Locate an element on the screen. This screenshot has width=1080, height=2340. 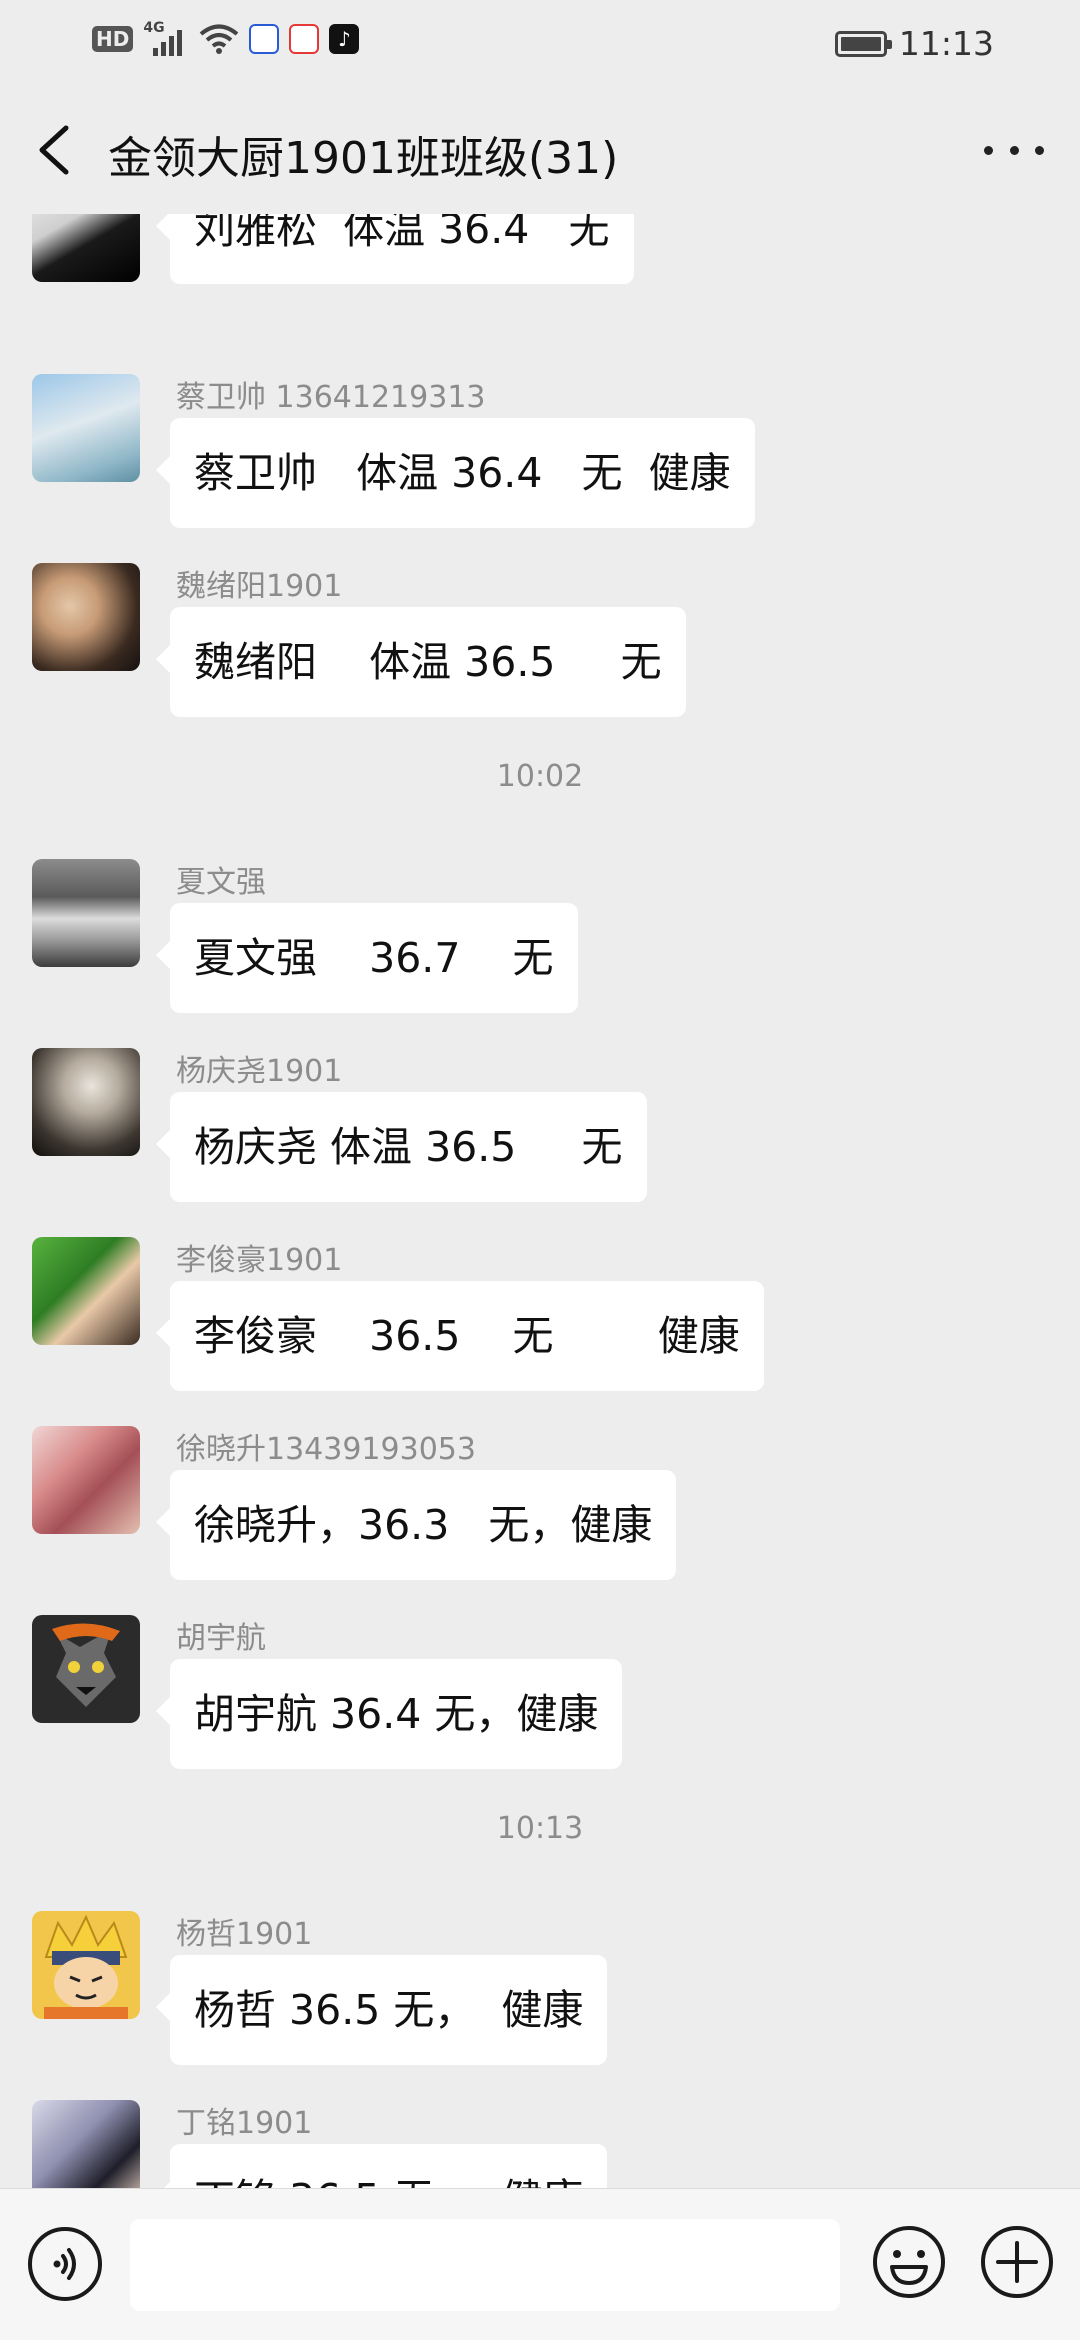
message-bubble: 胡宇航 36.4 无，健康 is located at coordinates (389, 1714).